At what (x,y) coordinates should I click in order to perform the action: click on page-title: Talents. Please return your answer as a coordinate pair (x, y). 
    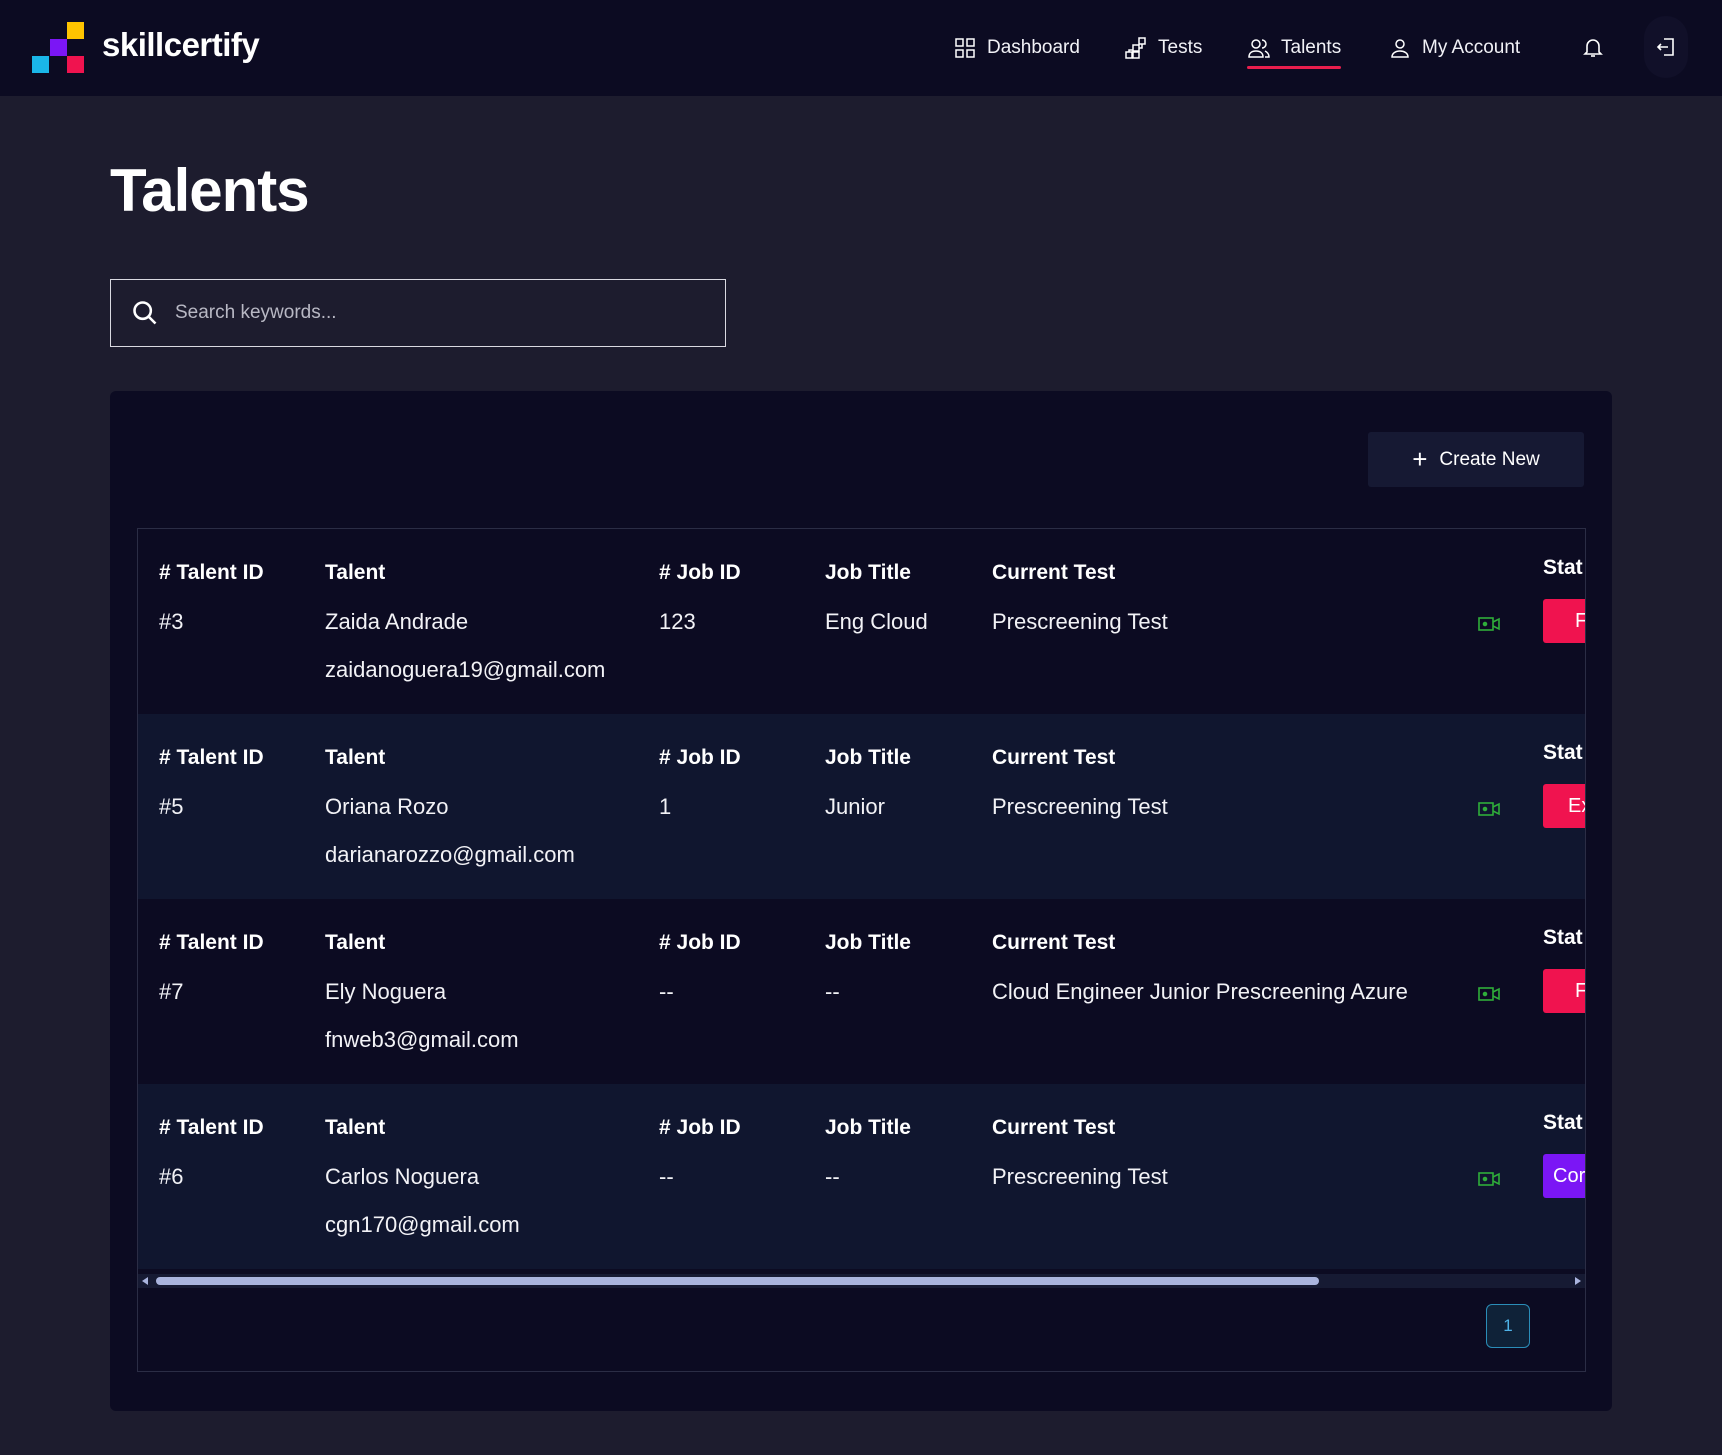
    Looking at the image, I should click on (210, 190).